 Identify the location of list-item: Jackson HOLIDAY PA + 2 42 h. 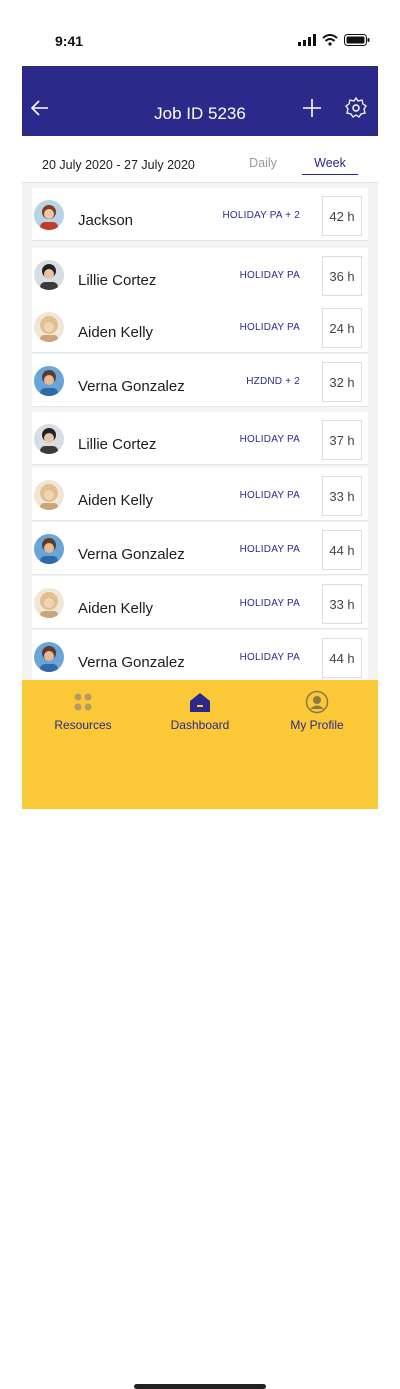
(200, 214).